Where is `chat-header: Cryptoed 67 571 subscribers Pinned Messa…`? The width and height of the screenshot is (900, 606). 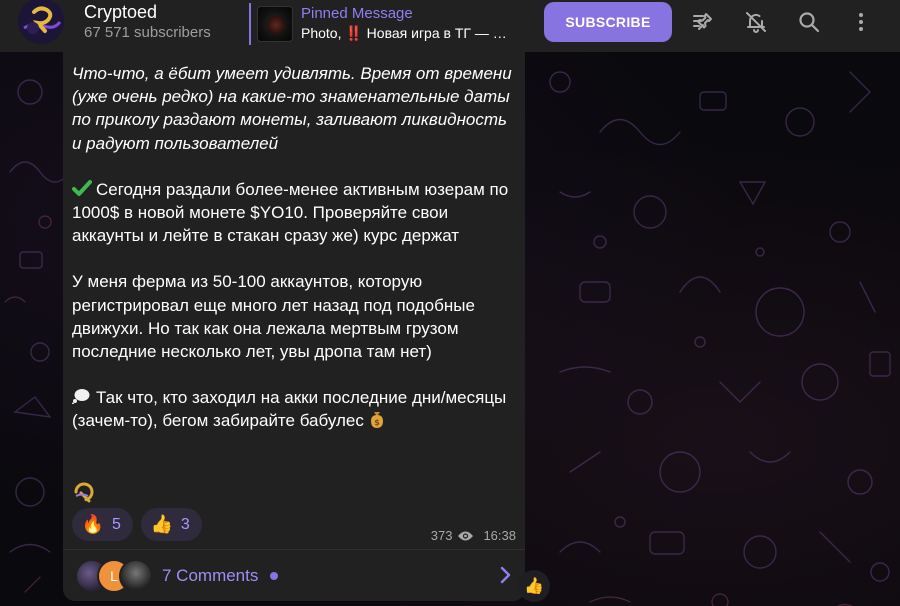
chat-header: Cryptoed 67 571 subscribers Pinned Messa… is located at coordinates (450, 26).